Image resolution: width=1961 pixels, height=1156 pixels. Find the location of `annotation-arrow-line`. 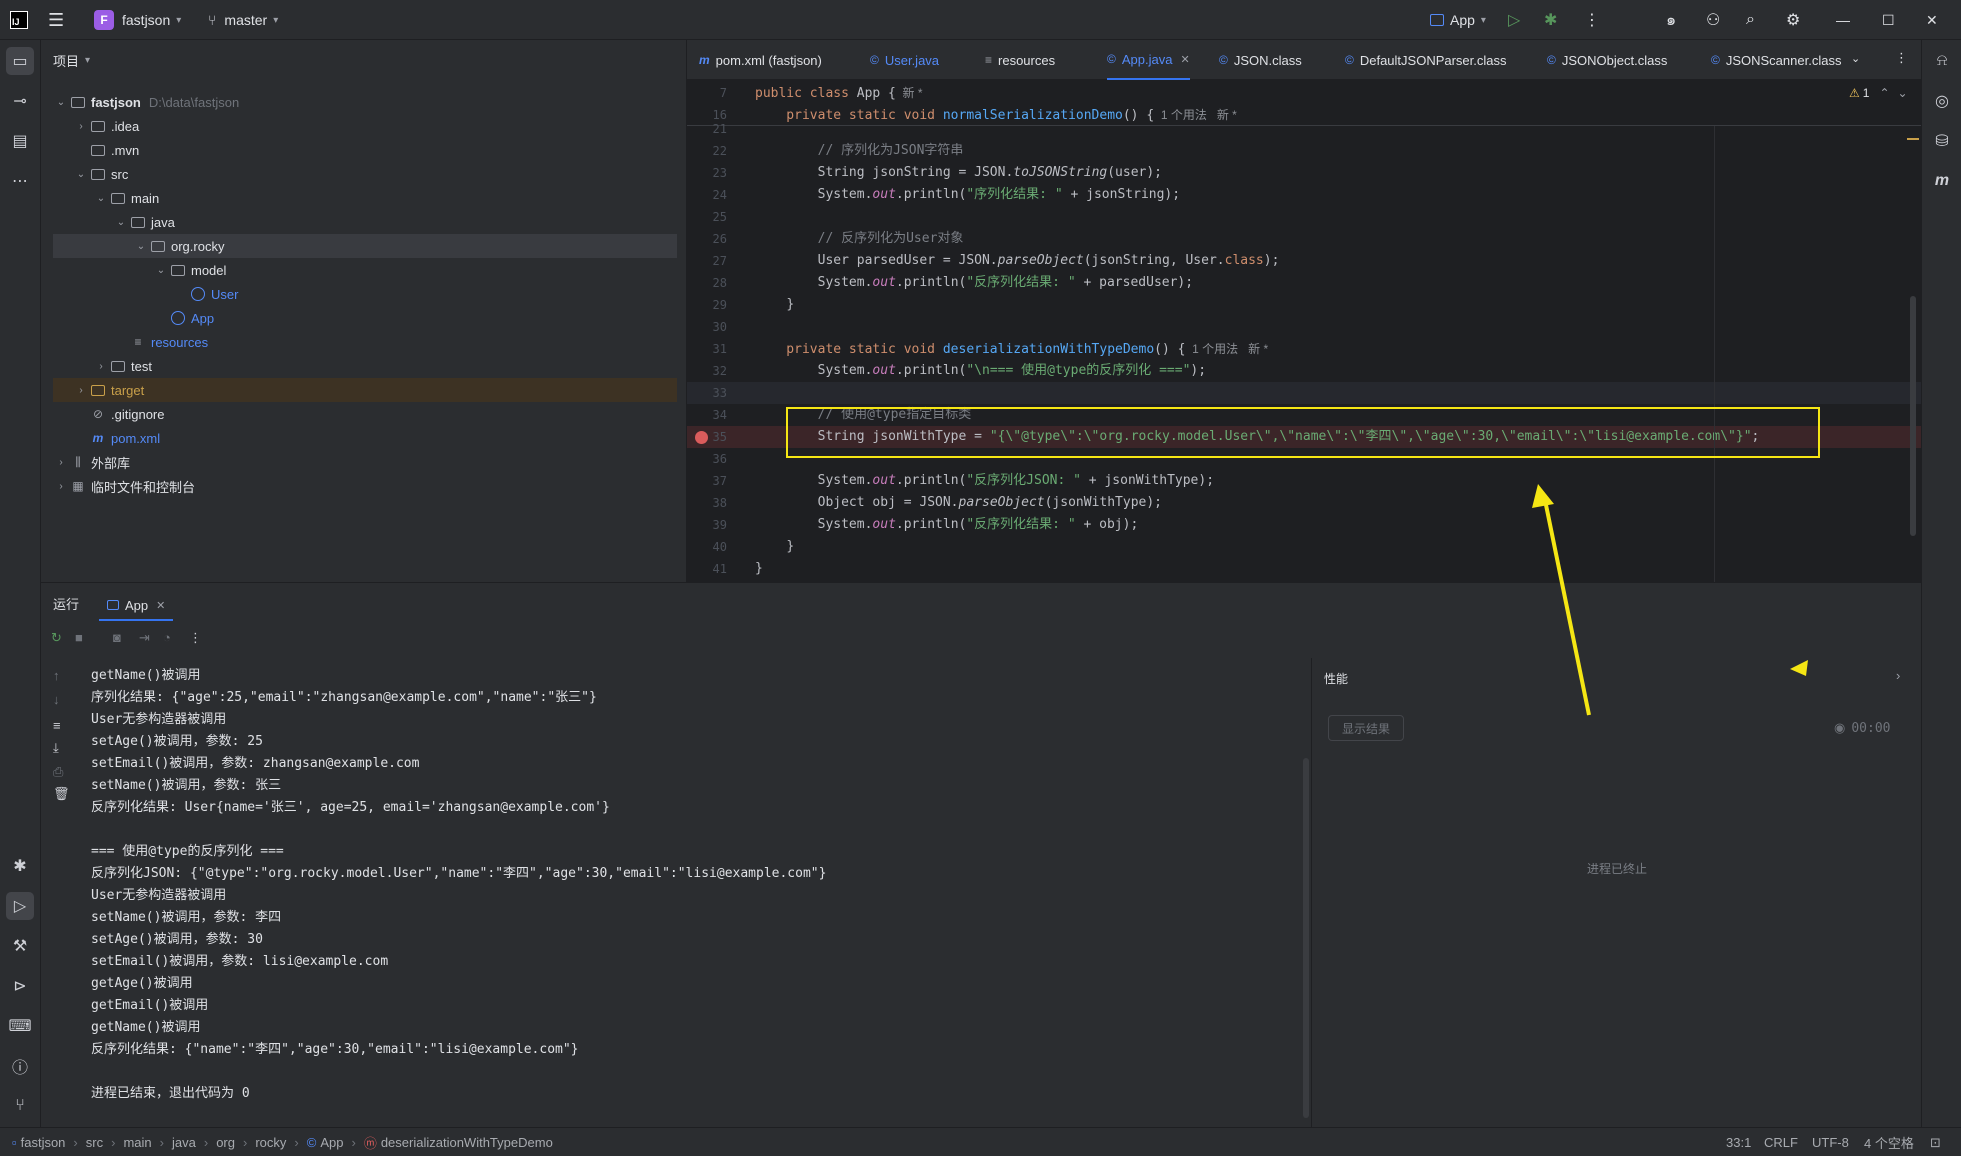

annotation-arrow-line is located at coordinates (1567, 607).